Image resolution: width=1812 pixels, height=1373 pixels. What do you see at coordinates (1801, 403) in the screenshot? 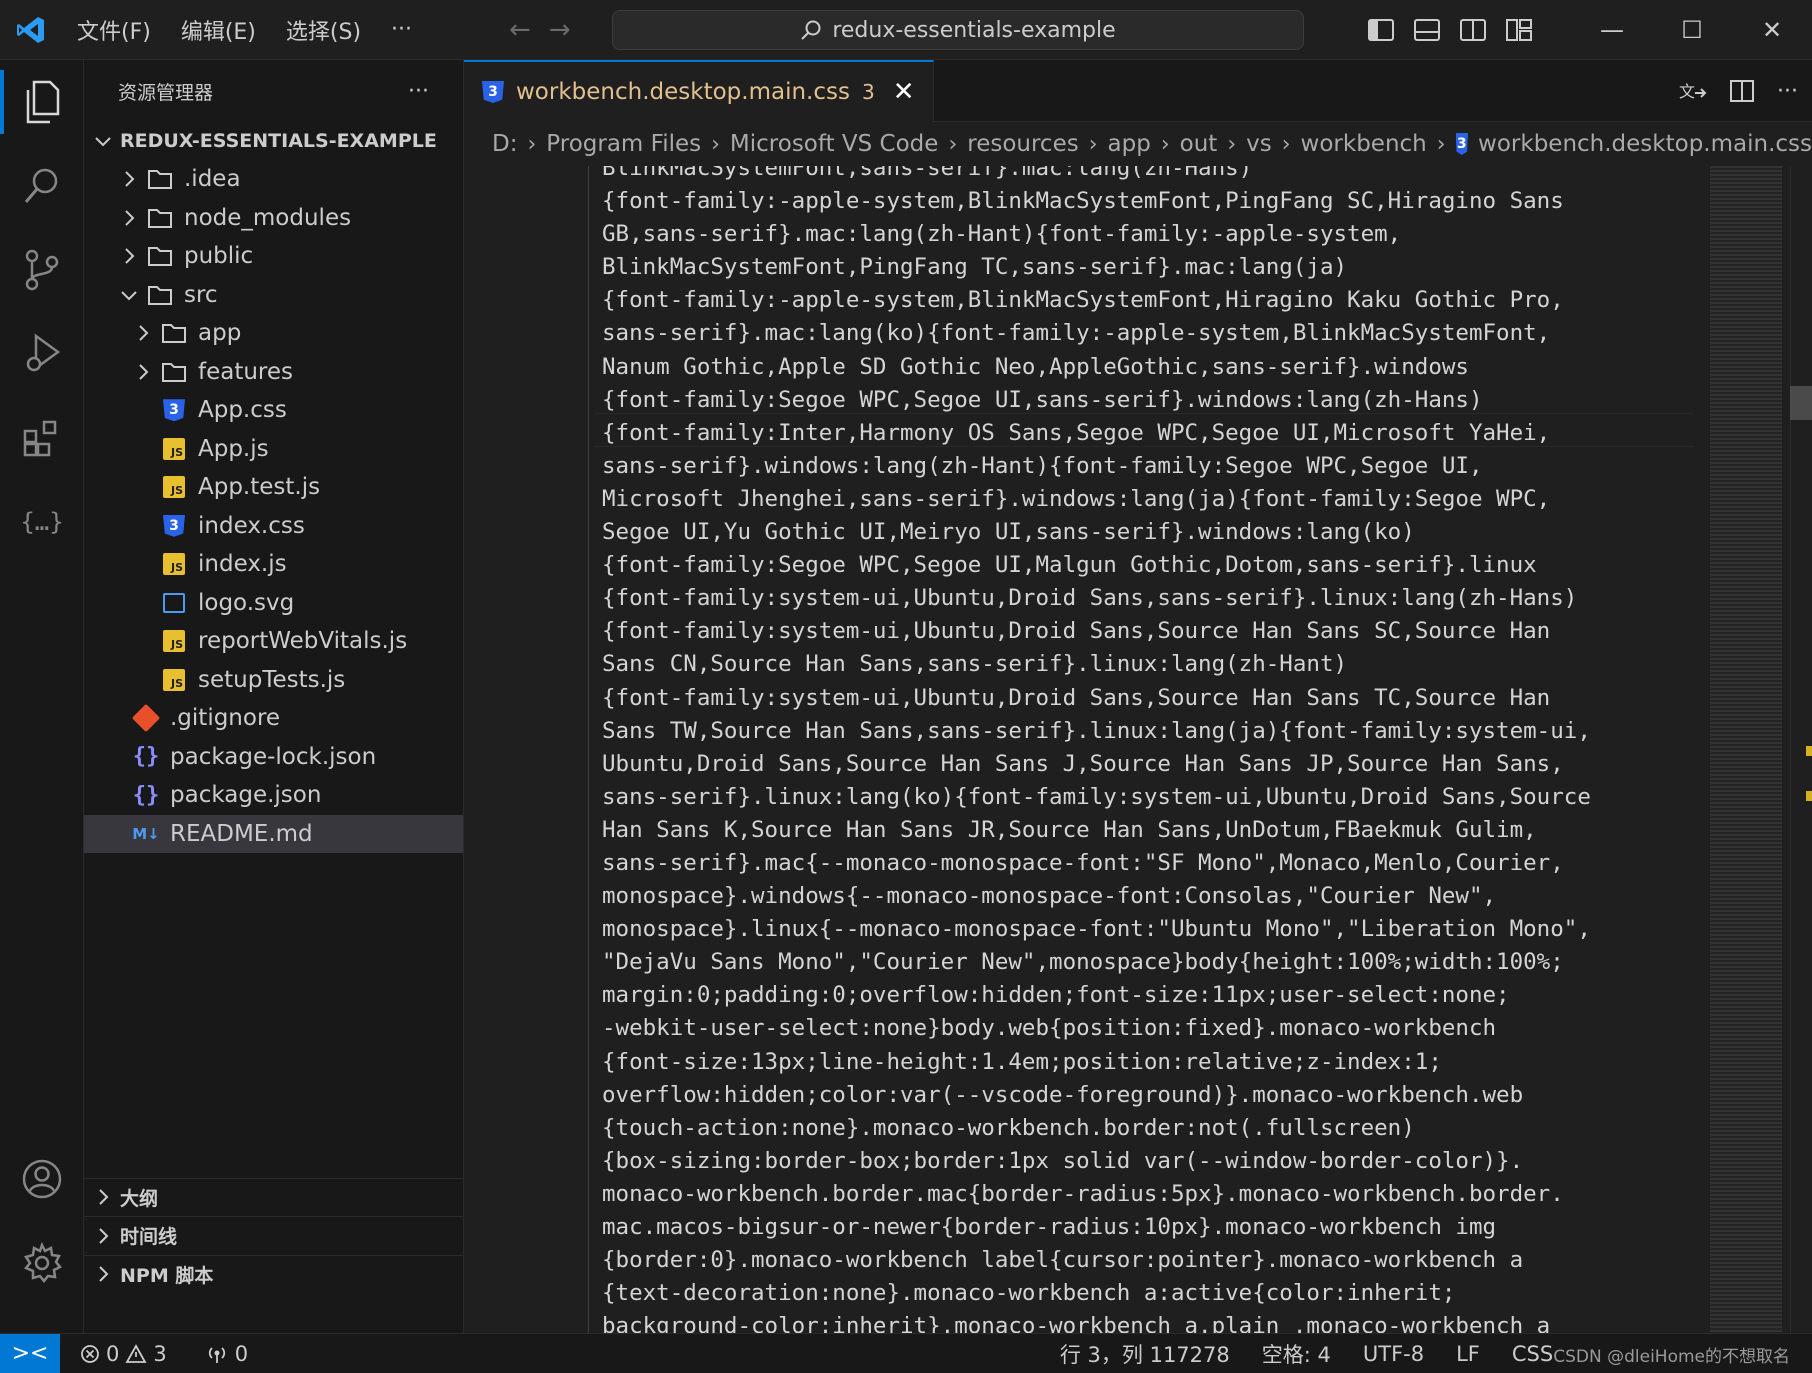
I see `scrollbar-thumb` at bounding box center [1801, 403].